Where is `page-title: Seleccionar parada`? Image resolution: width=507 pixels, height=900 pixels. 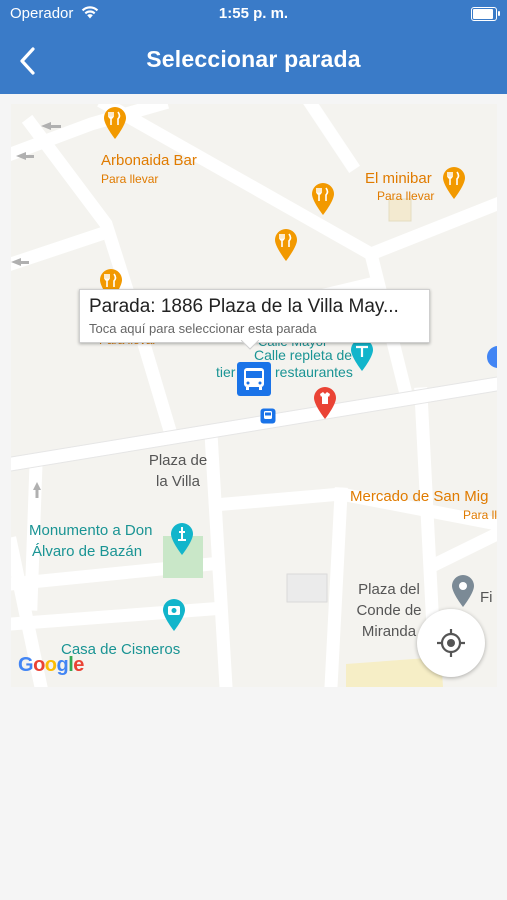 page-title: Seleccionar parada is located at coordinates (253, 59).